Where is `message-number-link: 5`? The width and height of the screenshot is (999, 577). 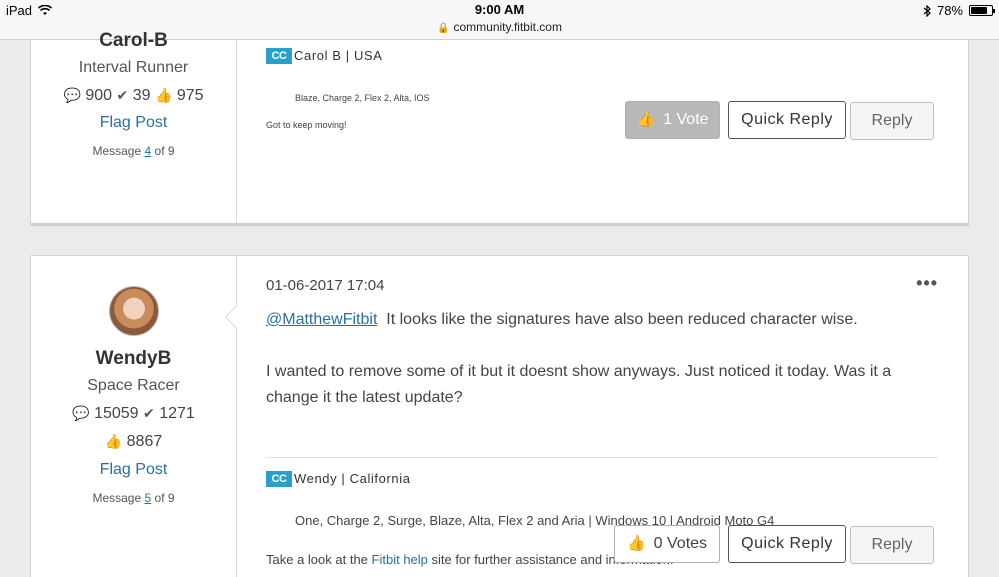 message-number-link: 5 is located at coordinates (148, 498).